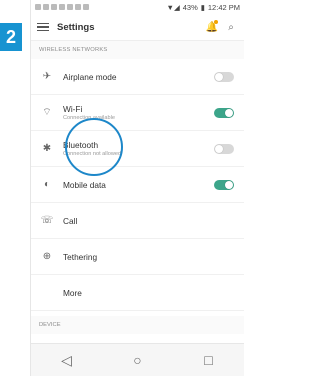  Describe the element at coordinates (70, 220) in the screenshot. I see `setting-label: Call` at that location.